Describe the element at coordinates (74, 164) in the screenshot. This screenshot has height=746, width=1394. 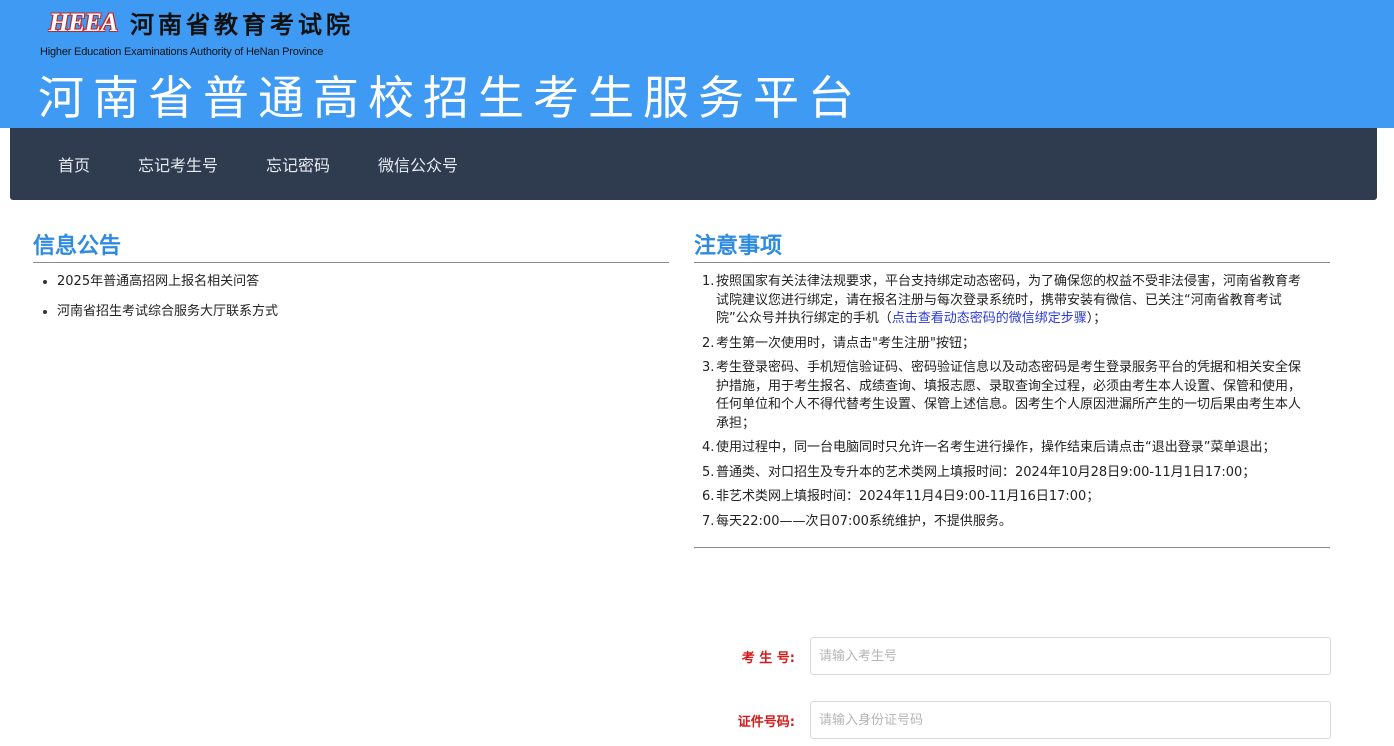
I see `nav-item-home: 首页` at that location.